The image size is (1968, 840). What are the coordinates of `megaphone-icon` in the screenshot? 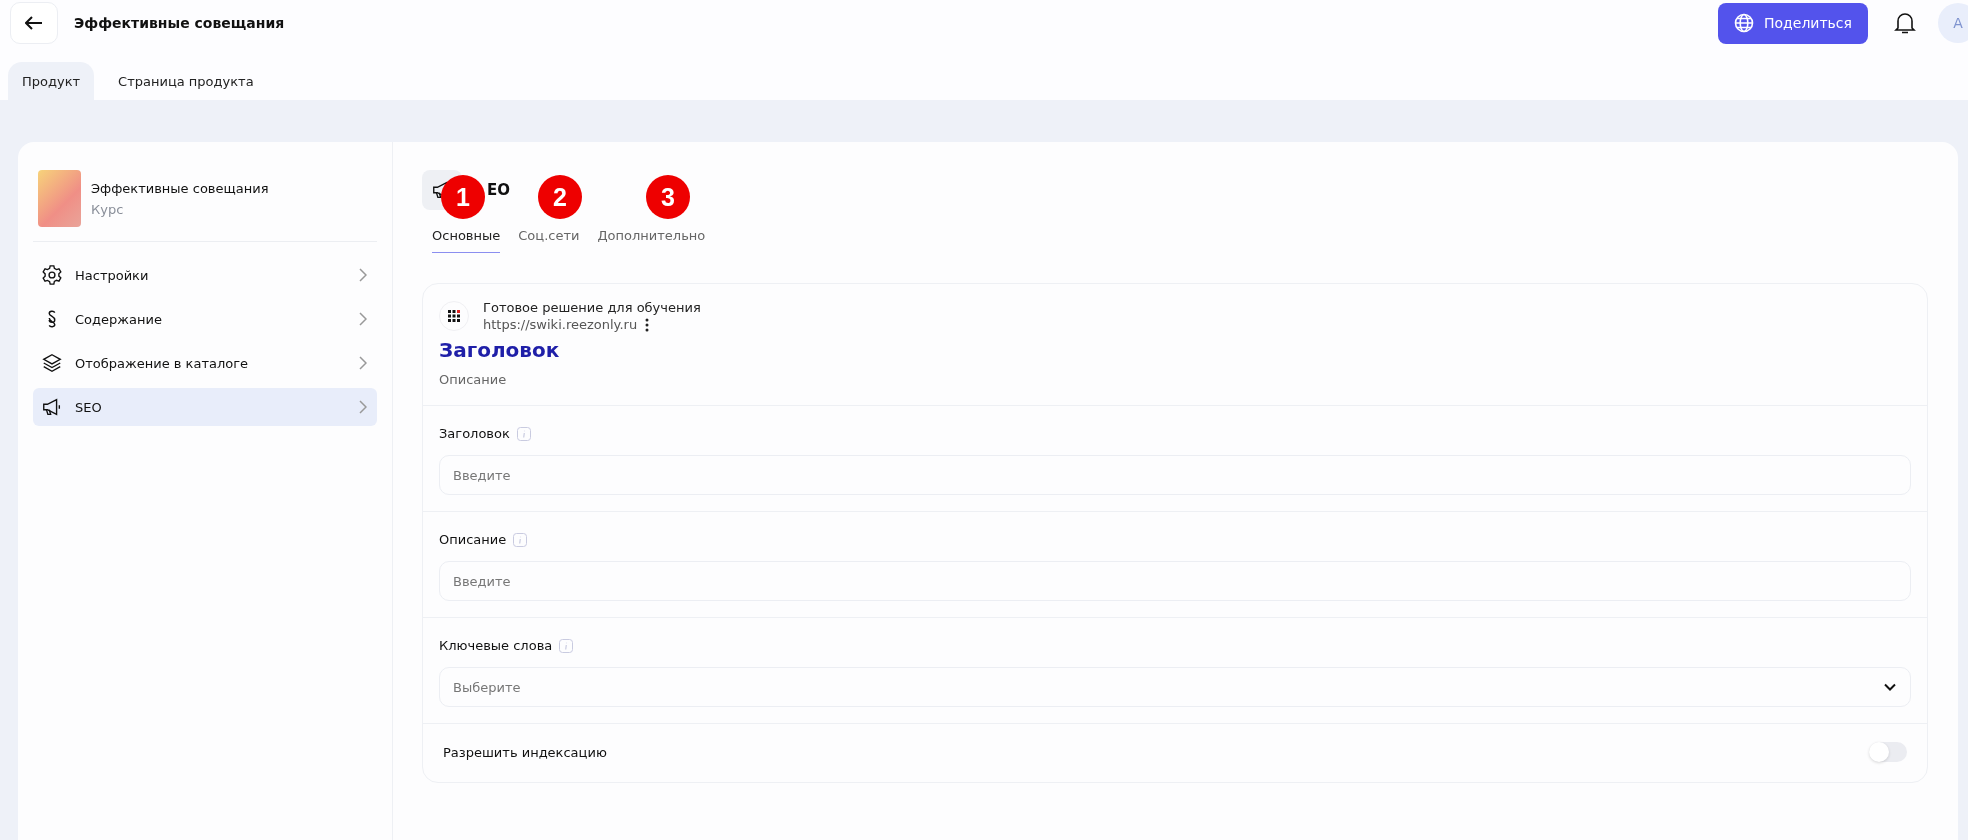 It's located at (52, 407).